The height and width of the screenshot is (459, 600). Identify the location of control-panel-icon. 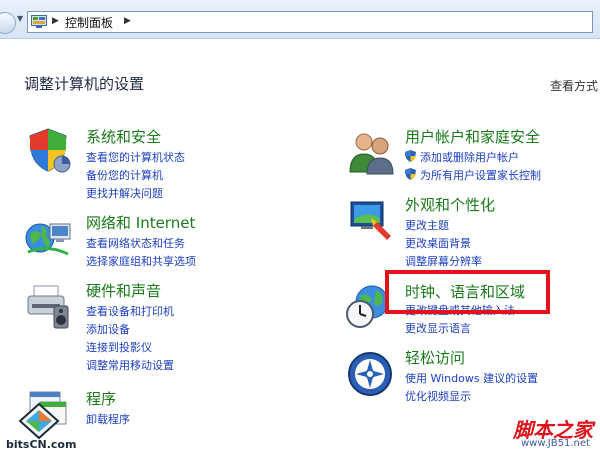
(39, 21).